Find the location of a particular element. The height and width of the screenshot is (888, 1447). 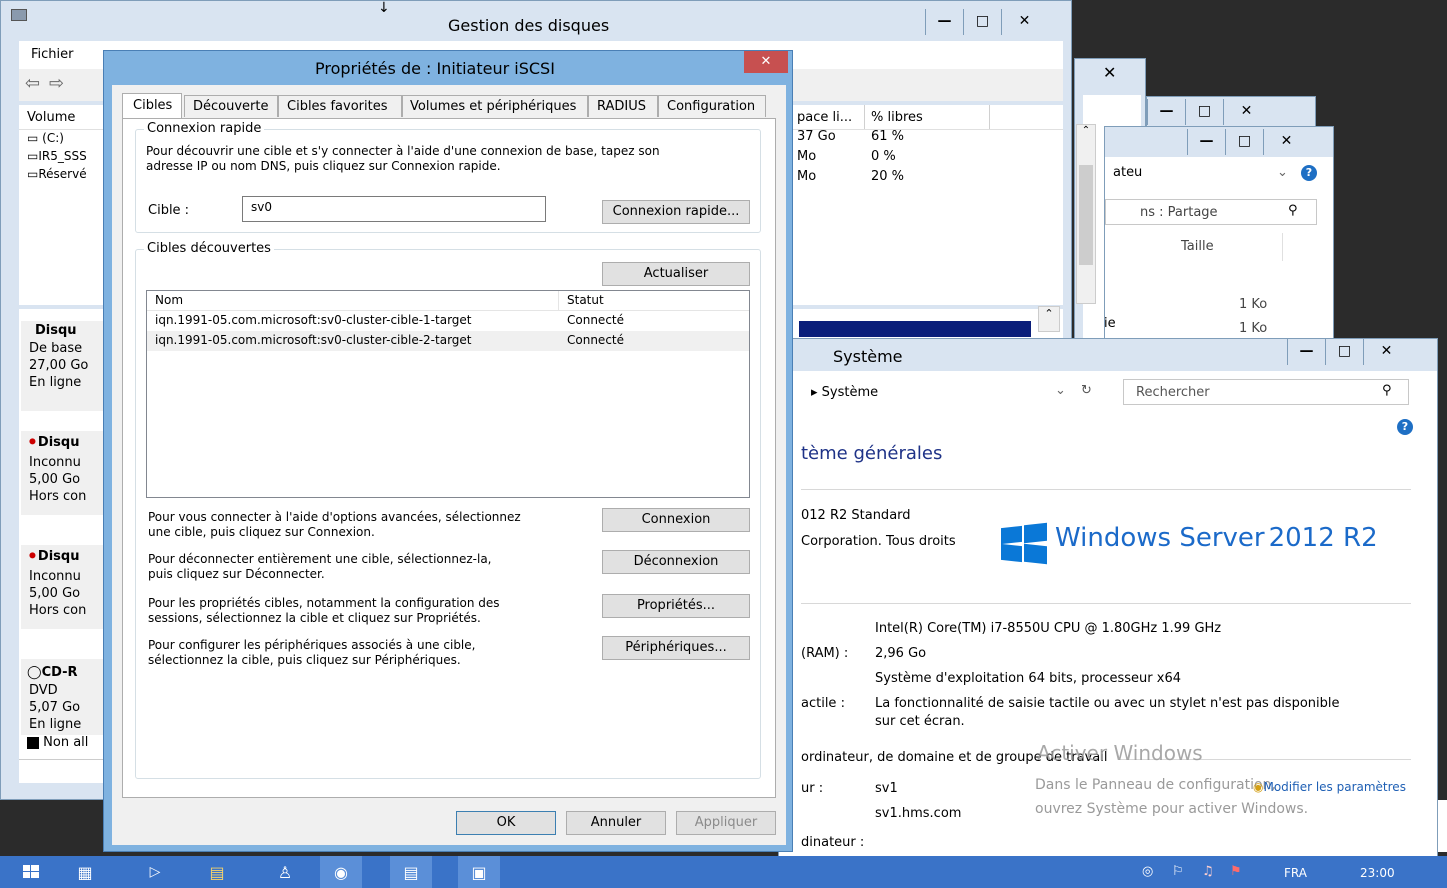

start-button is located at coordinates (31, 872).